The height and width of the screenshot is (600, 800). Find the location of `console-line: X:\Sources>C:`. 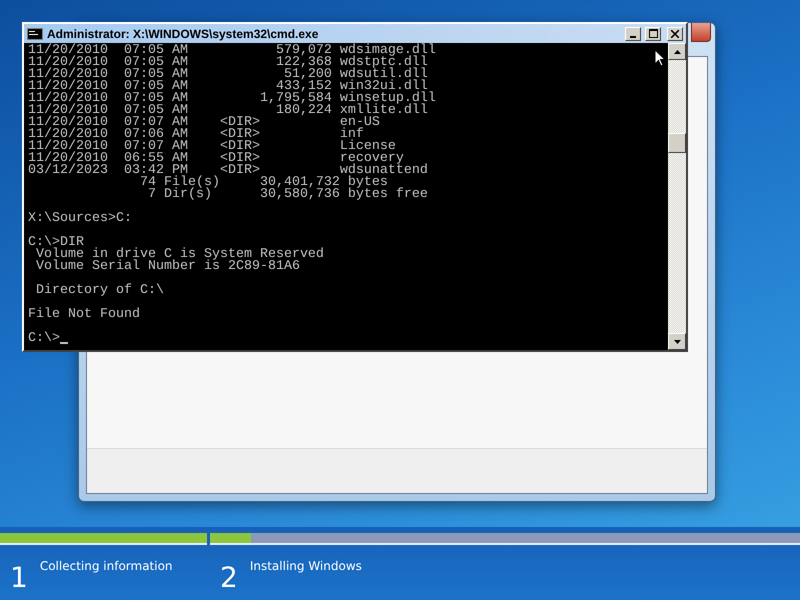

console-line: X:\Sources>C: is located at coordinates (80, 219).